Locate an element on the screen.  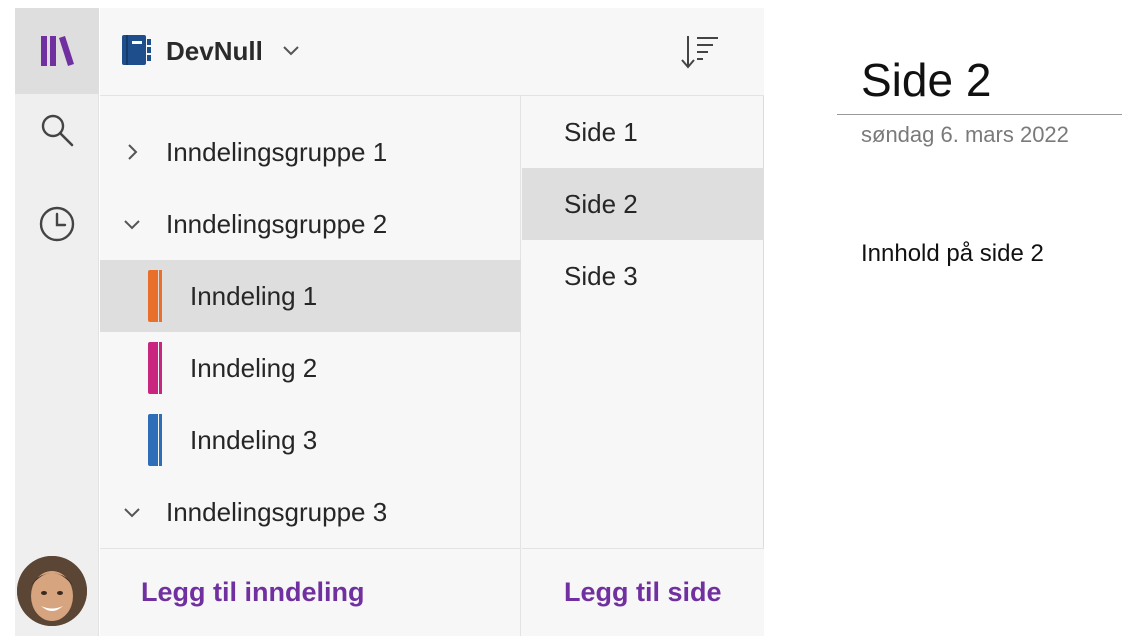
recent-button is located at coordinates (57, 224).